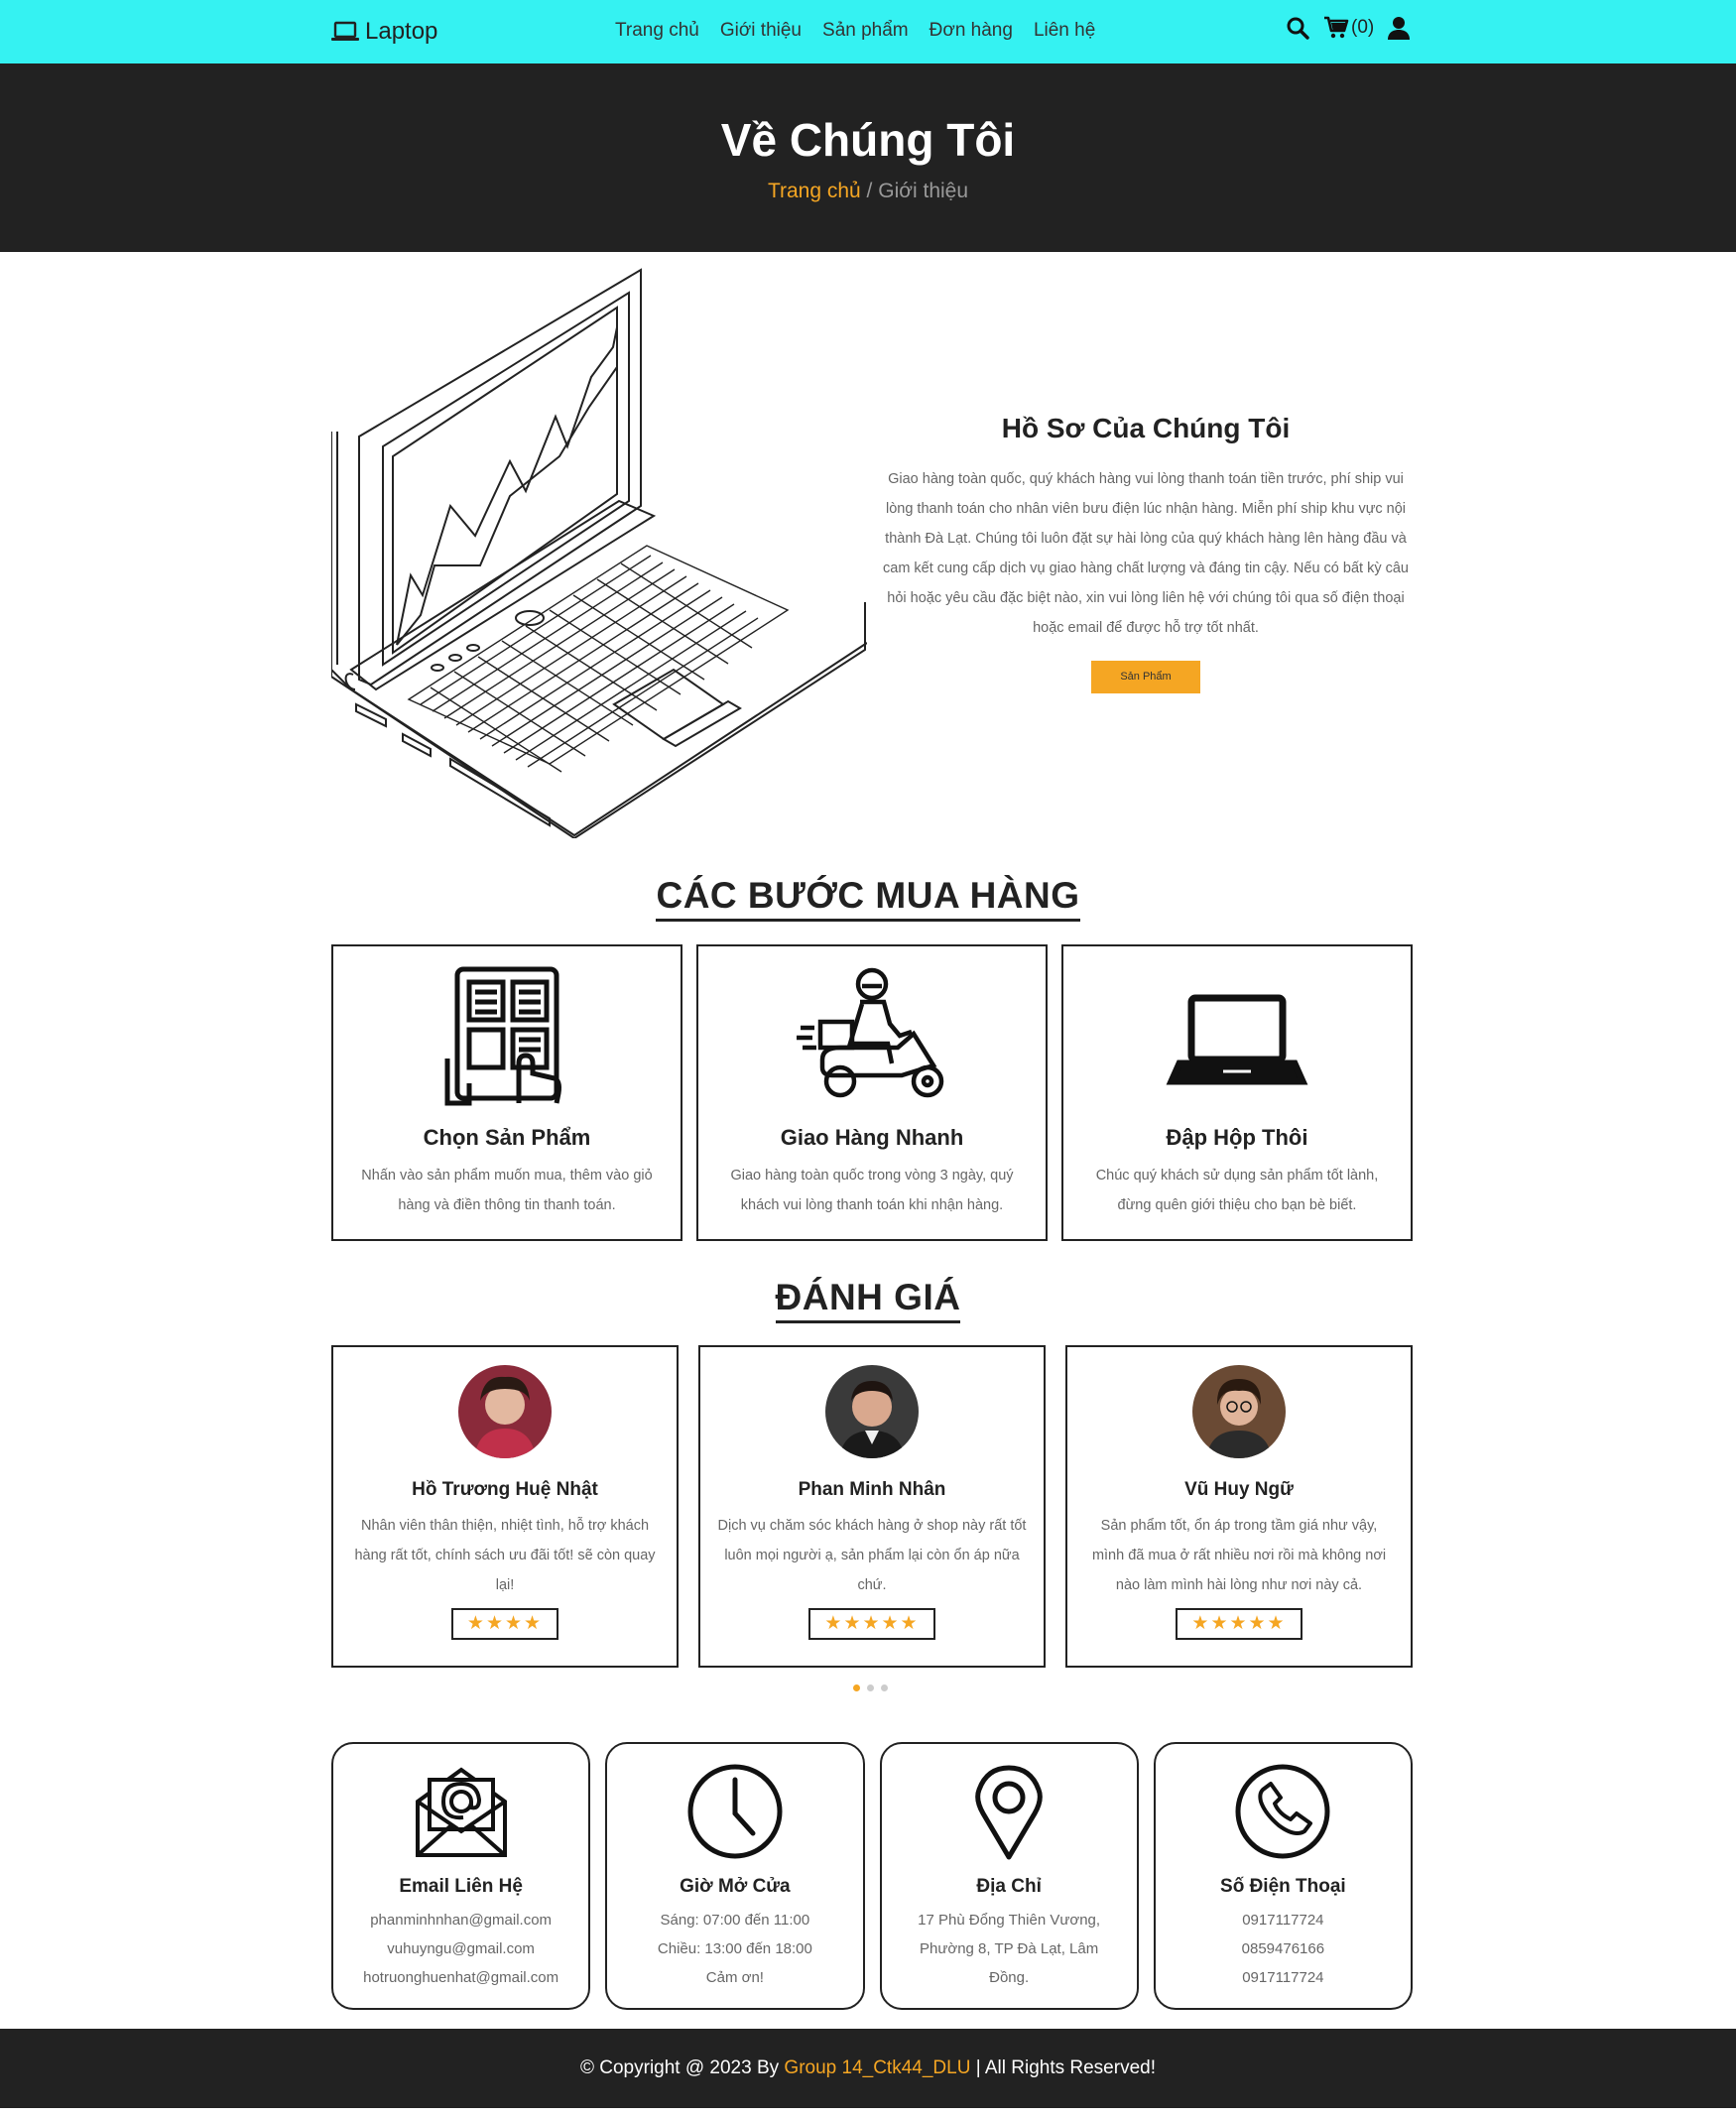 The image size is (1736, 2119). I want to click on contact-title: Email Liên Hệ, so click(461, 1886).